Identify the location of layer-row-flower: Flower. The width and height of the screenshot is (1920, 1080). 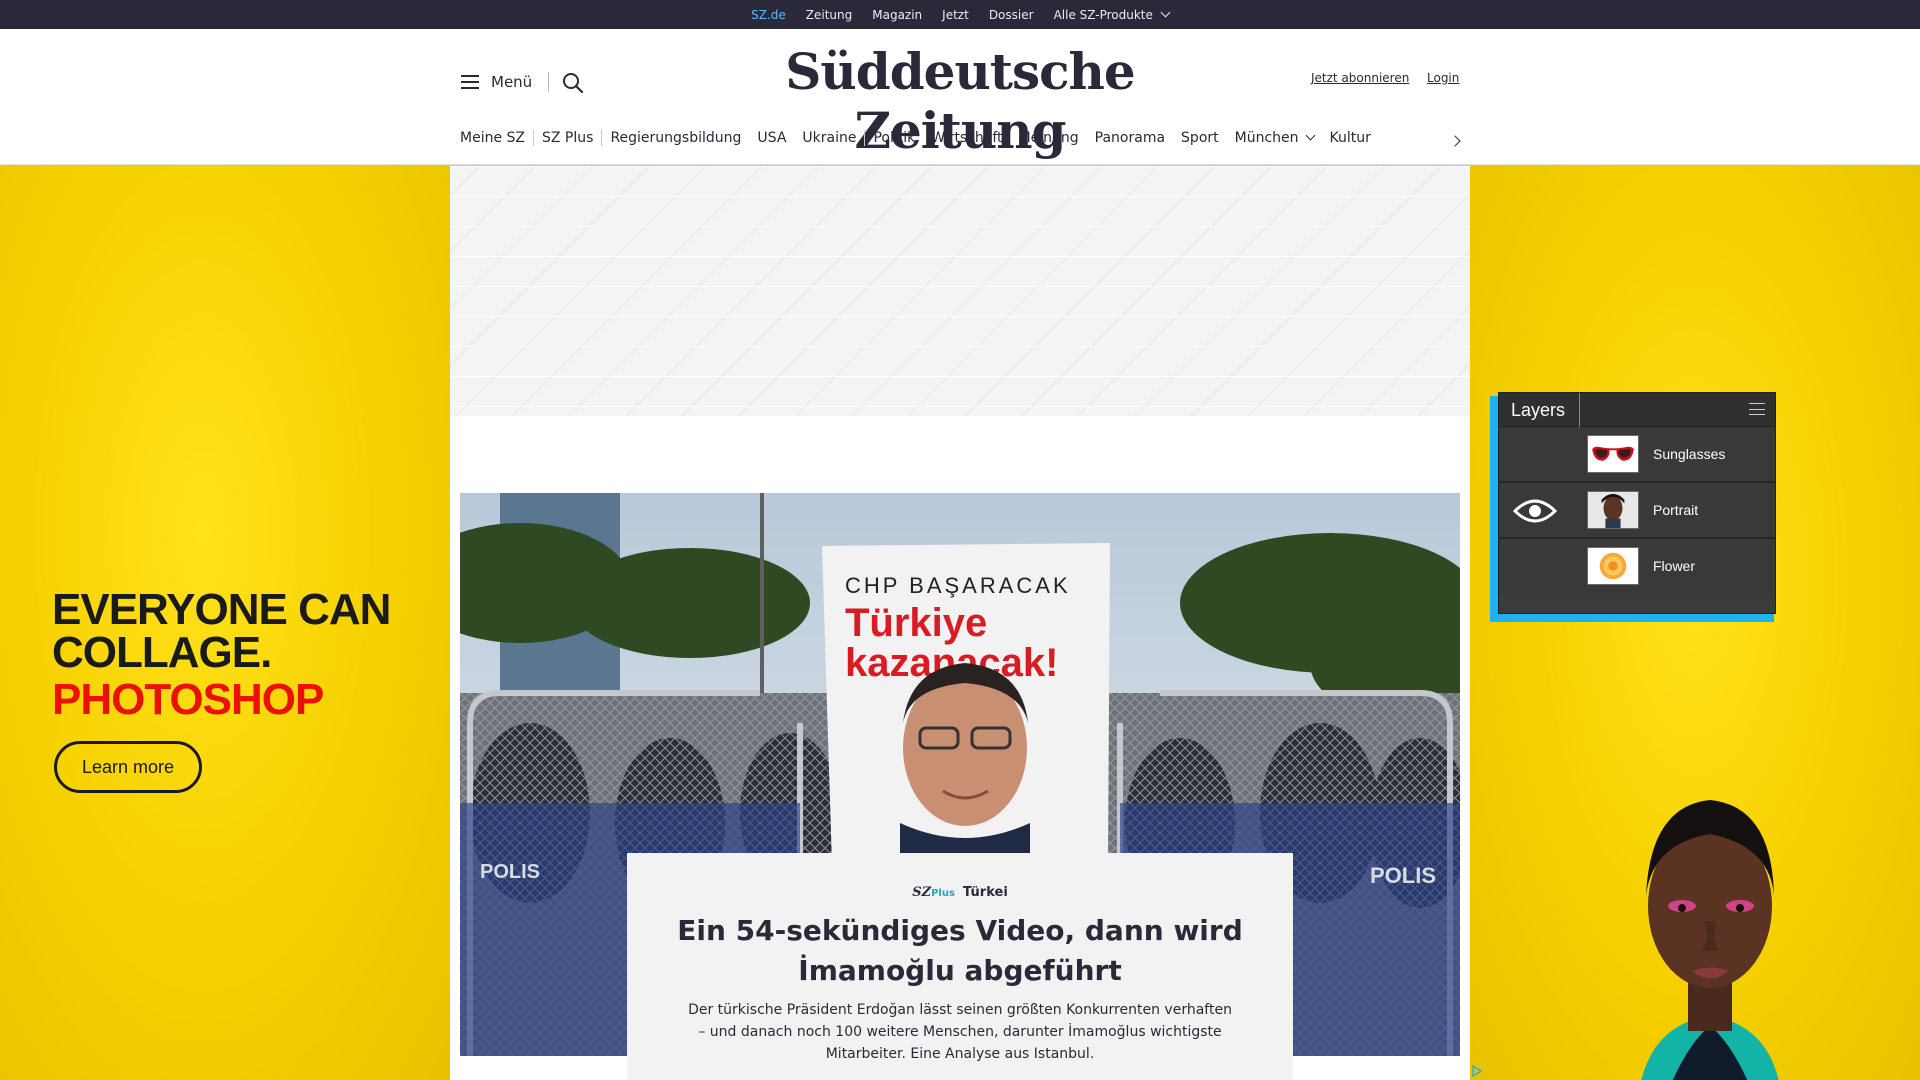
(1637, 567).